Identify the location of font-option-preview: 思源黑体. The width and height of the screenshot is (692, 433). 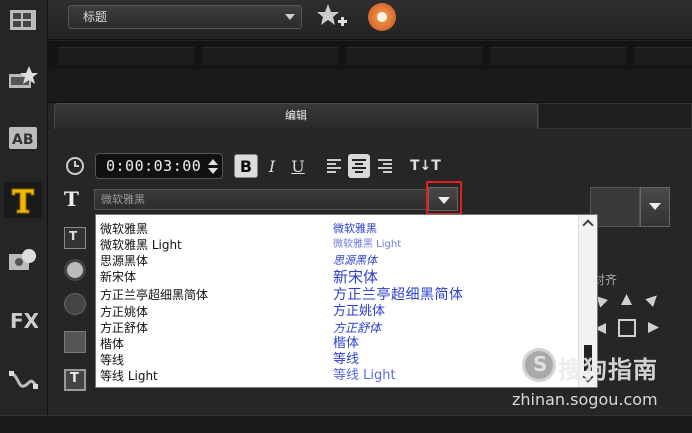
(355, 260).